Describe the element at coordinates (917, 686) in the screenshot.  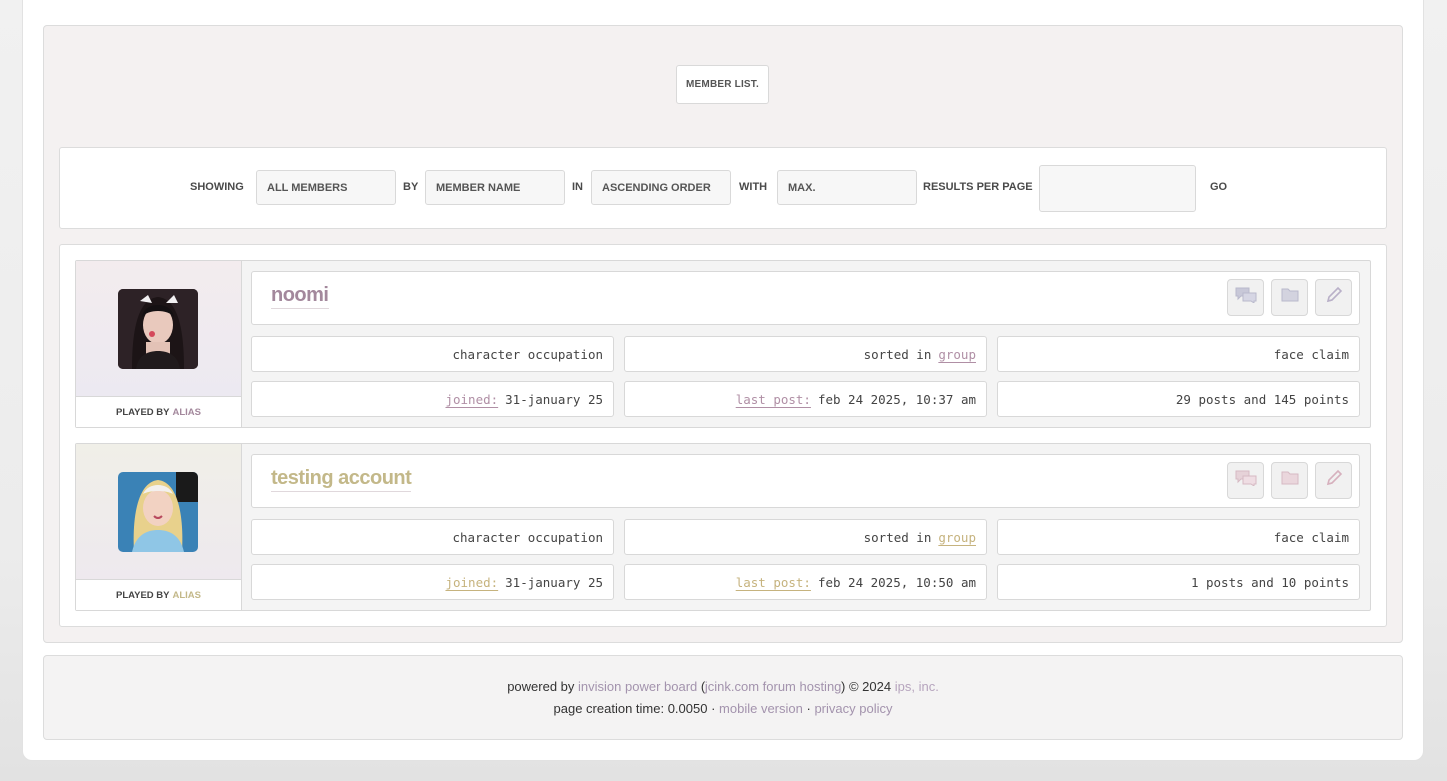
I see `ips-link: ips, inc.` at that location.